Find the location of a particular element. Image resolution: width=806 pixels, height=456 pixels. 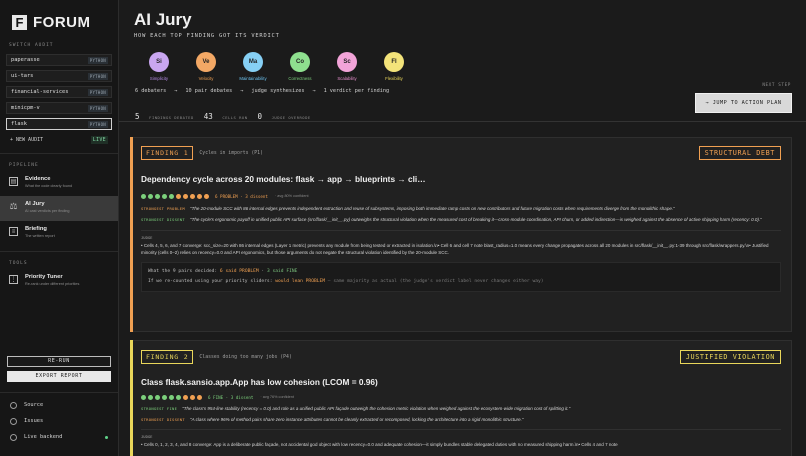

pipeline-stat: judge synthesizes is located at coordinates (278, 91).